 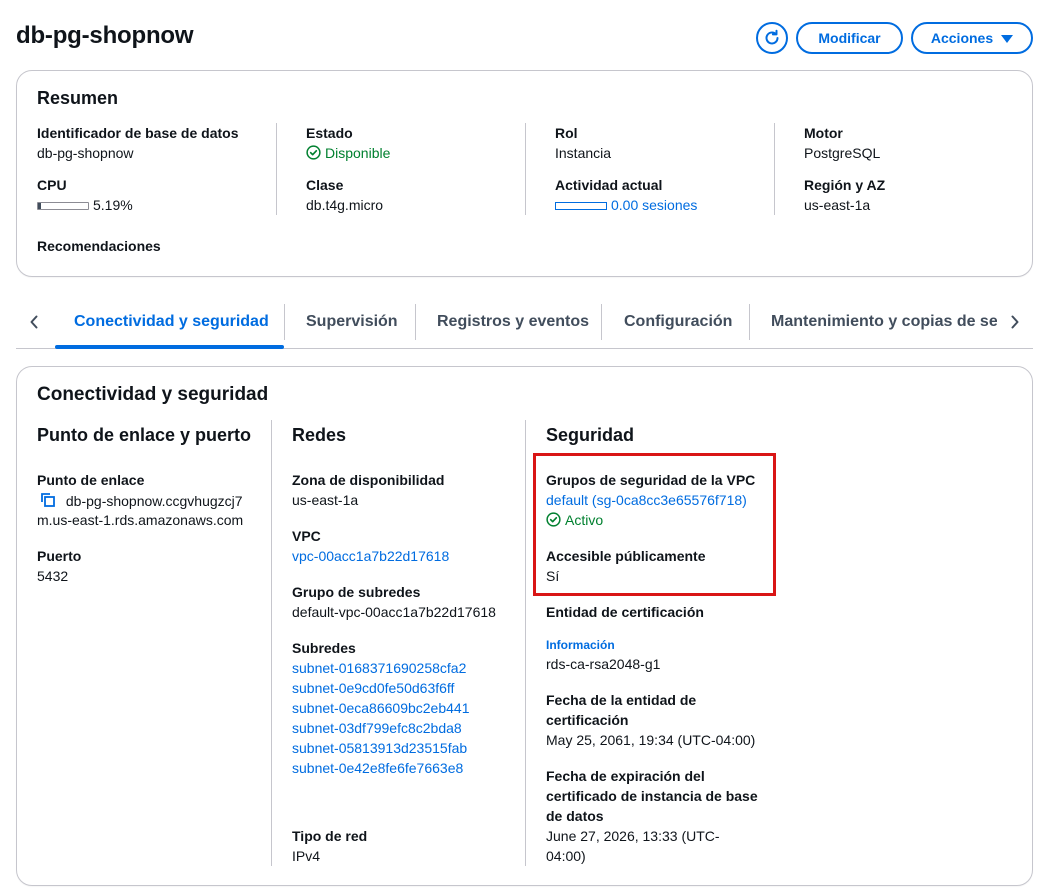 I want to click on vpc-link: vpc-00acc1a7b22d17618, so click(x=370, y=556).